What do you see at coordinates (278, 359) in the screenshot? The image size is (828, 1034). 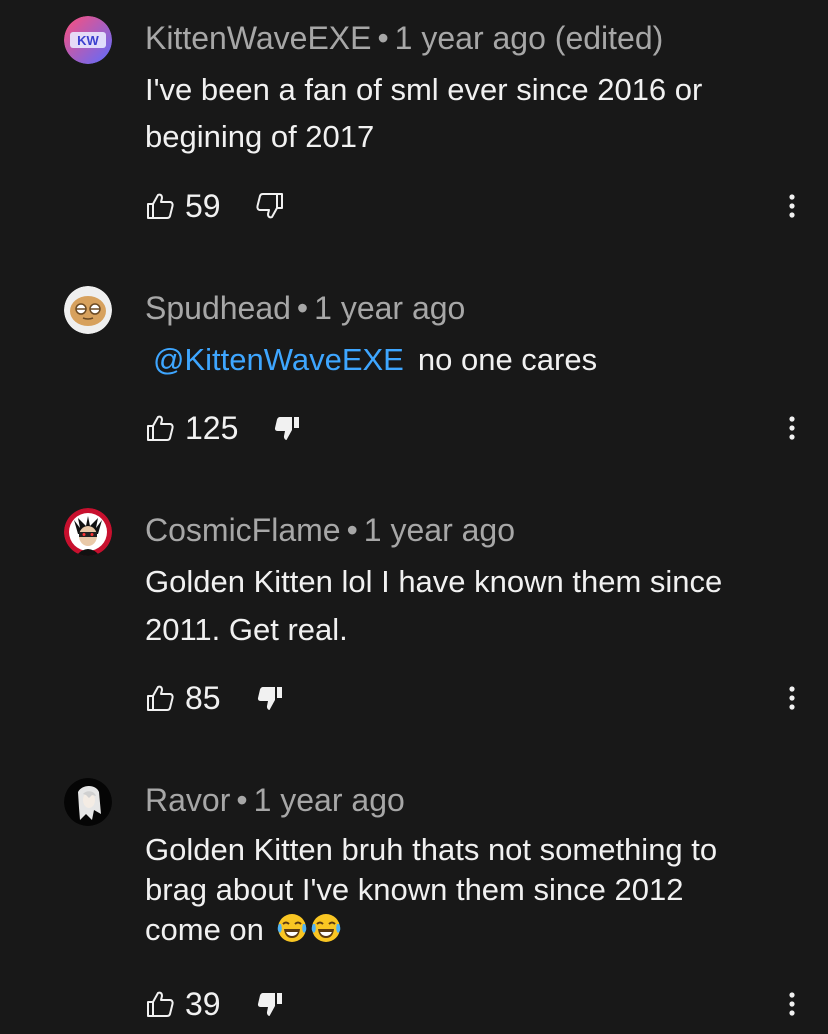 I see `mention-link: @KittenWaveEXE` at bounding box center [278, 359].